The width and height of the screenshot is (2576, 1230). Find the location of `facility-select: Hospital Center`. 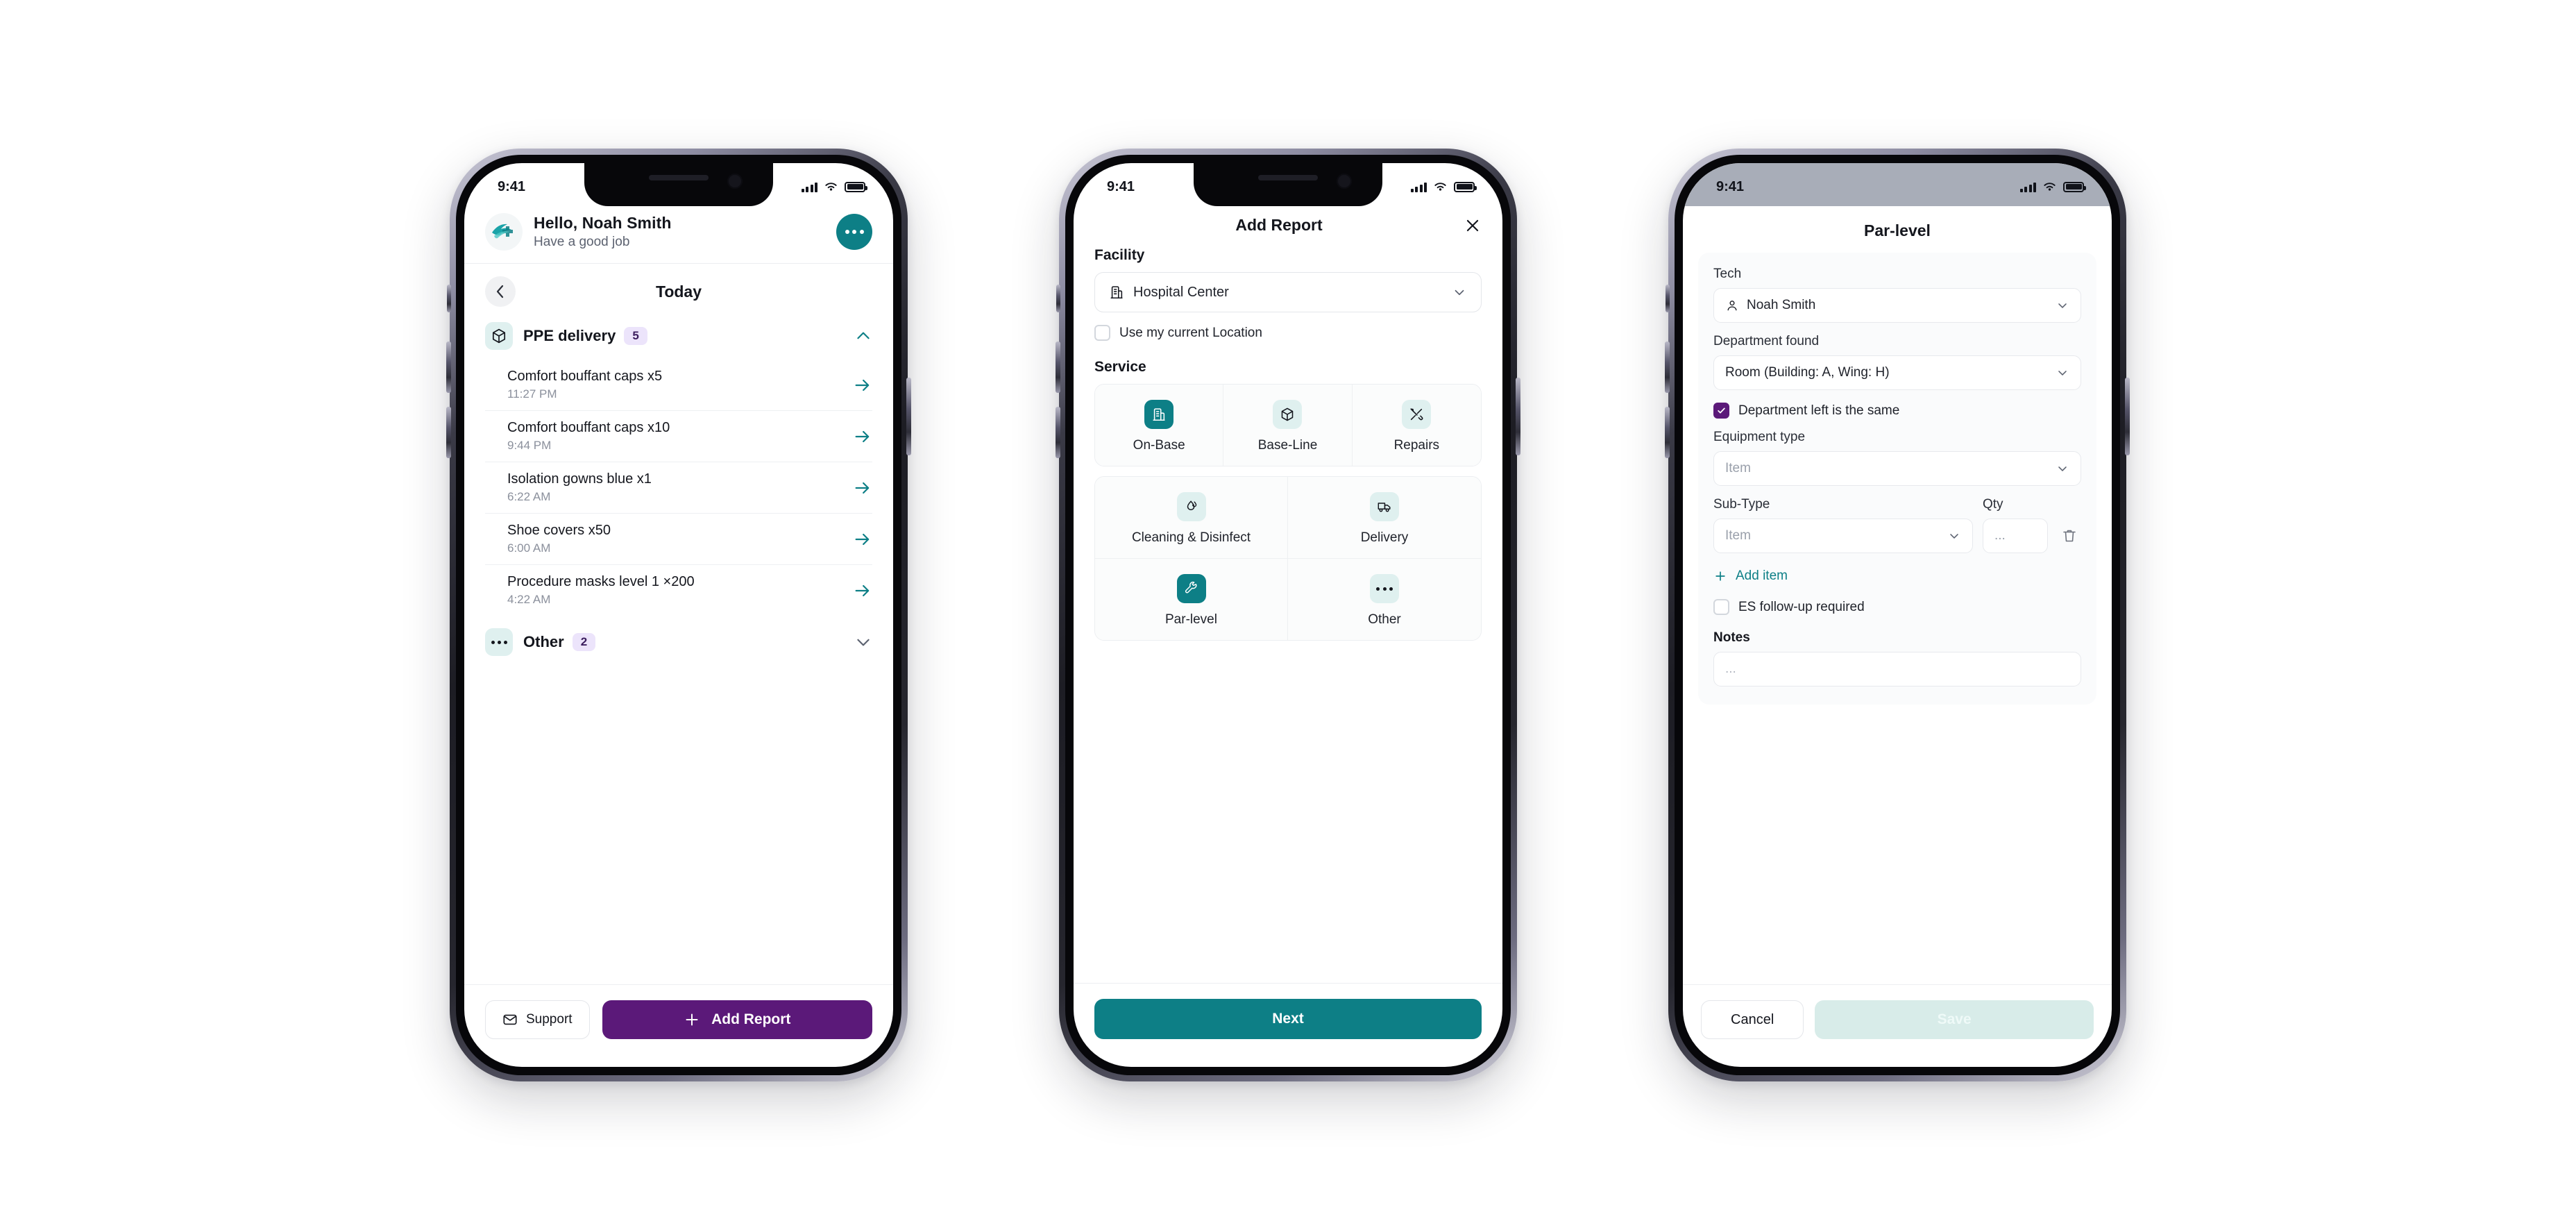

facility-select: Hospital Center is located at coordinates (1288, 292).